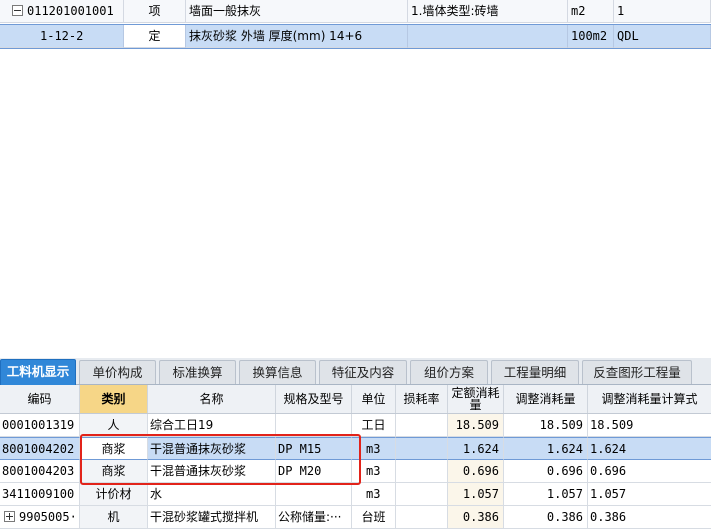 The width and height of the screenshot is (711, 531). What do you see at coordinates (546, 399) in the screenshot?
I see `col-adjusted: 调整消耗量` at bounding box center [546, 399].